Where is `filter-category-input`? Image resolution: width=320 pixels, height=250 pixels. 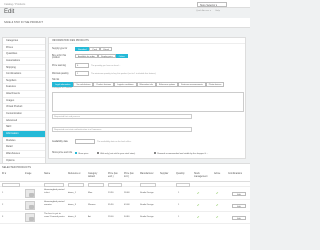 filter-category-input is located at coordinates (96, 184).